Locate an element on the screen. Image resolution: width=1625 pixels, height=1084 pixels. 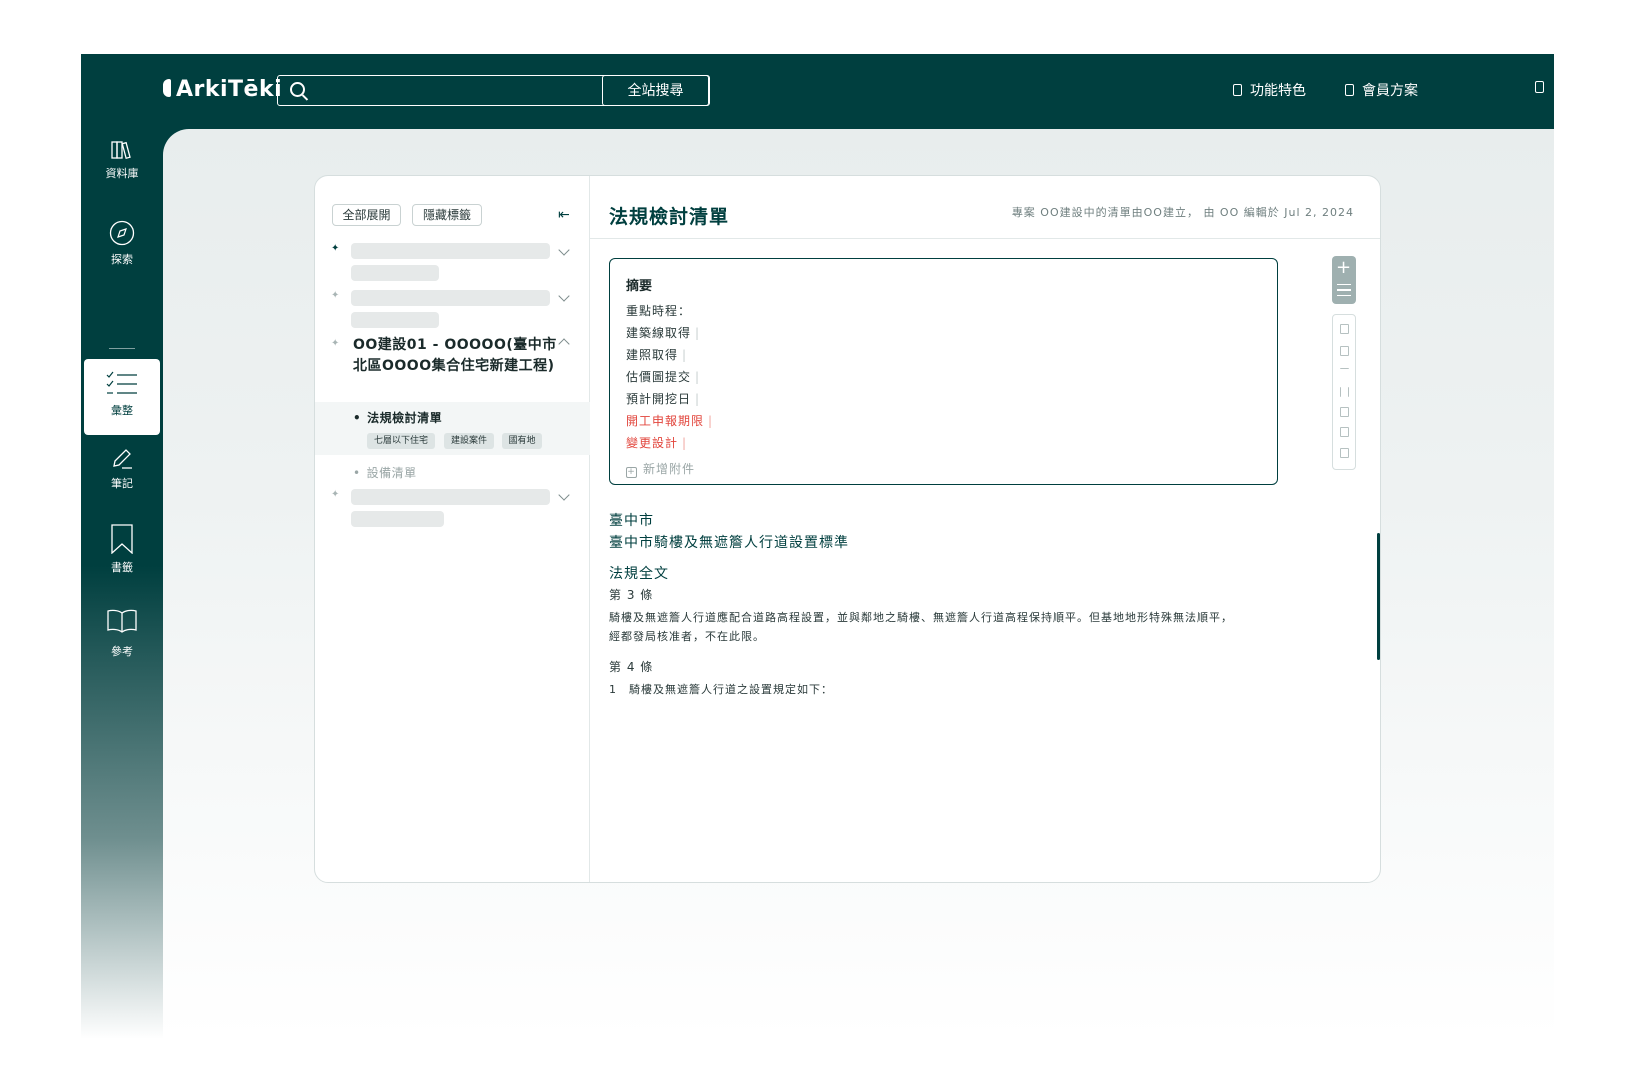
block-toolbar is located at coordinates (1344, 392).